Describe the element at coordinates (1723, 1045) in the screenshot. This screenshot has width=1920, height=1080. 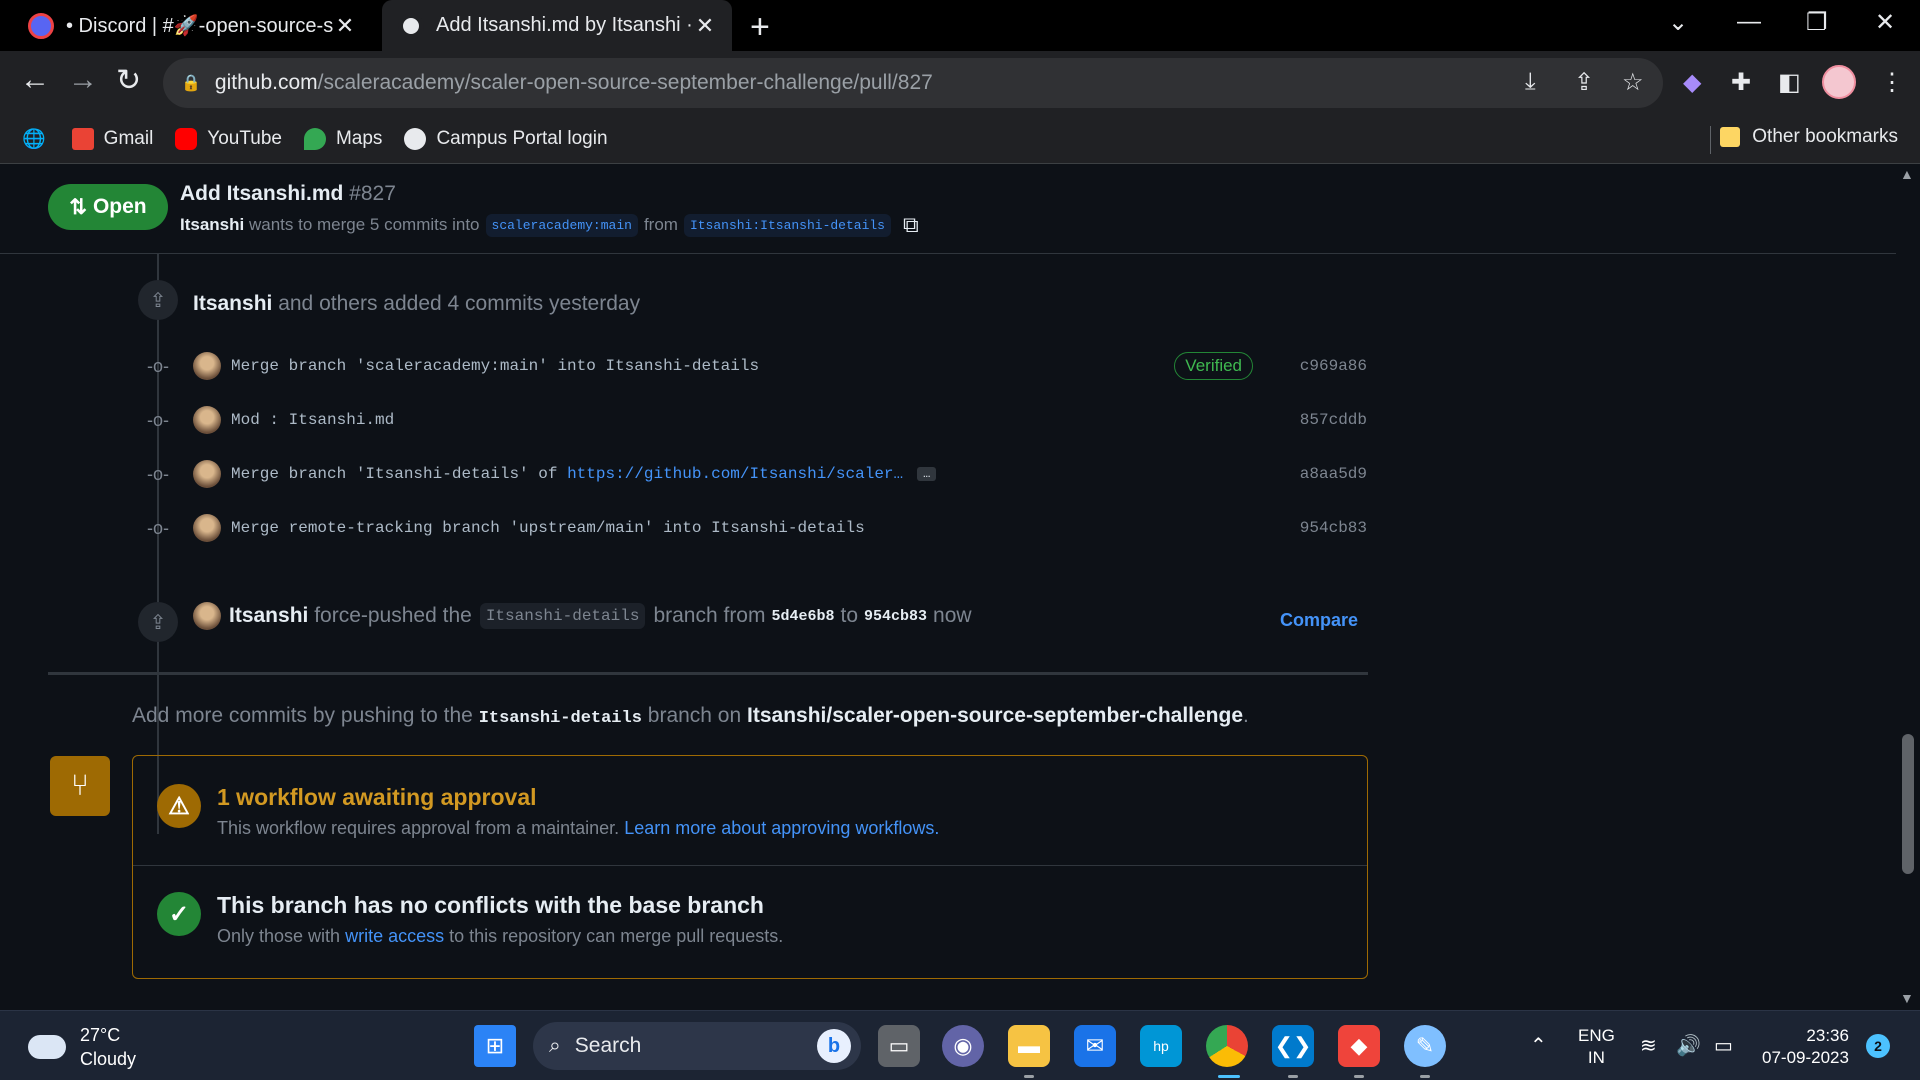
I see `battery-icon: ▭` at that location.